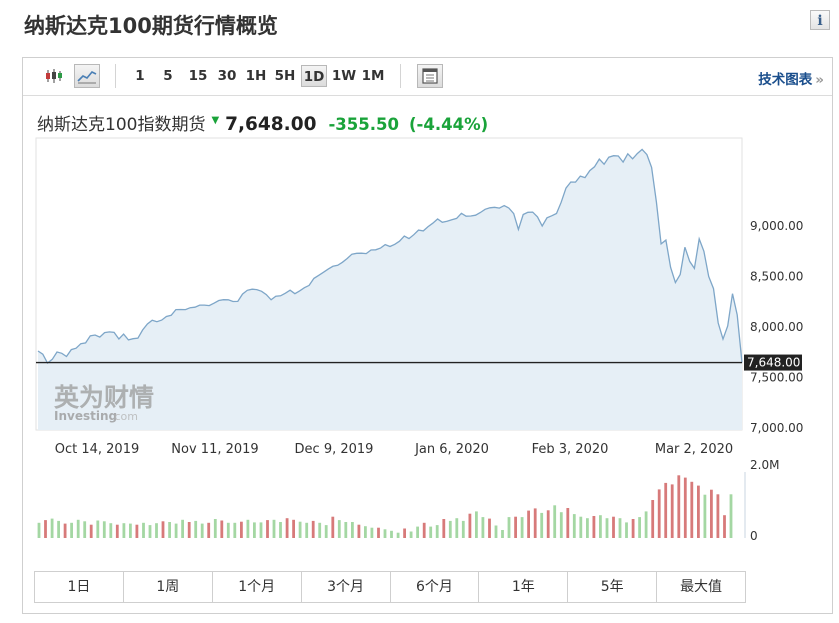  What do you see at coordinates (694, 449) in the screenshot?
I see `x-tick-label: Mar 2, 2020` at bounding box center [694, 449].